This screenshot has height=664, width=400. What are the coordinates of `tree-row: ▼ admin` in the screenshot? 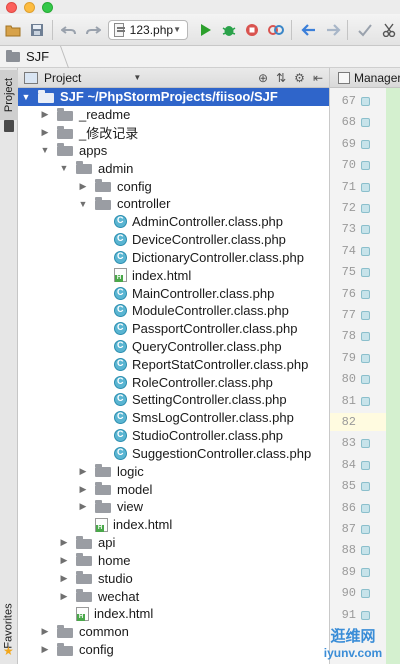 It's located at (173, 168).